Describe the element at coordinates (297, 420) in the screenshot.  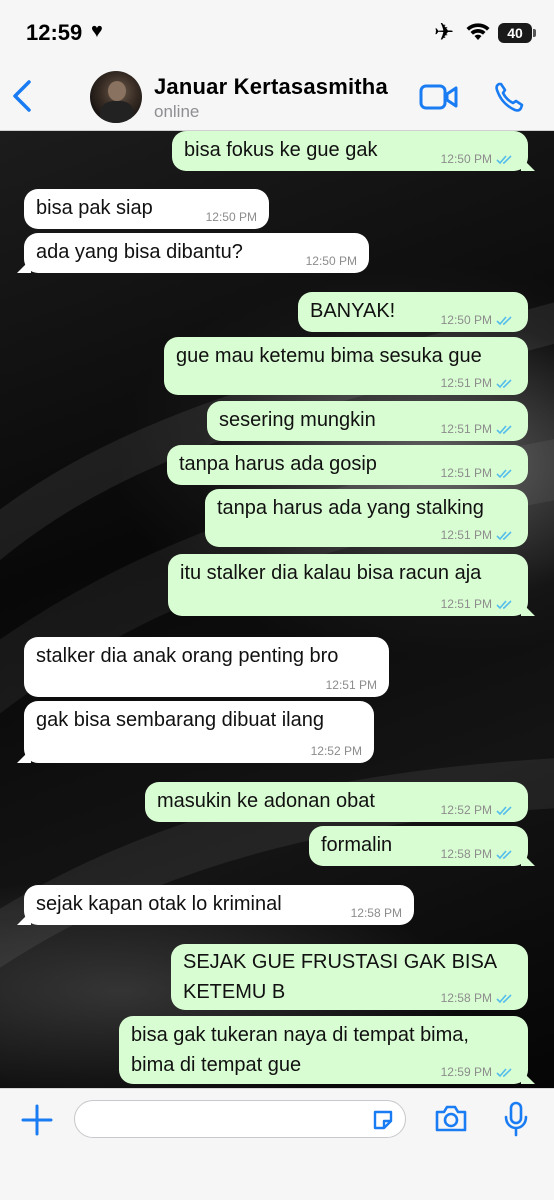
I see `message-text: sesering mungkin` at that location.